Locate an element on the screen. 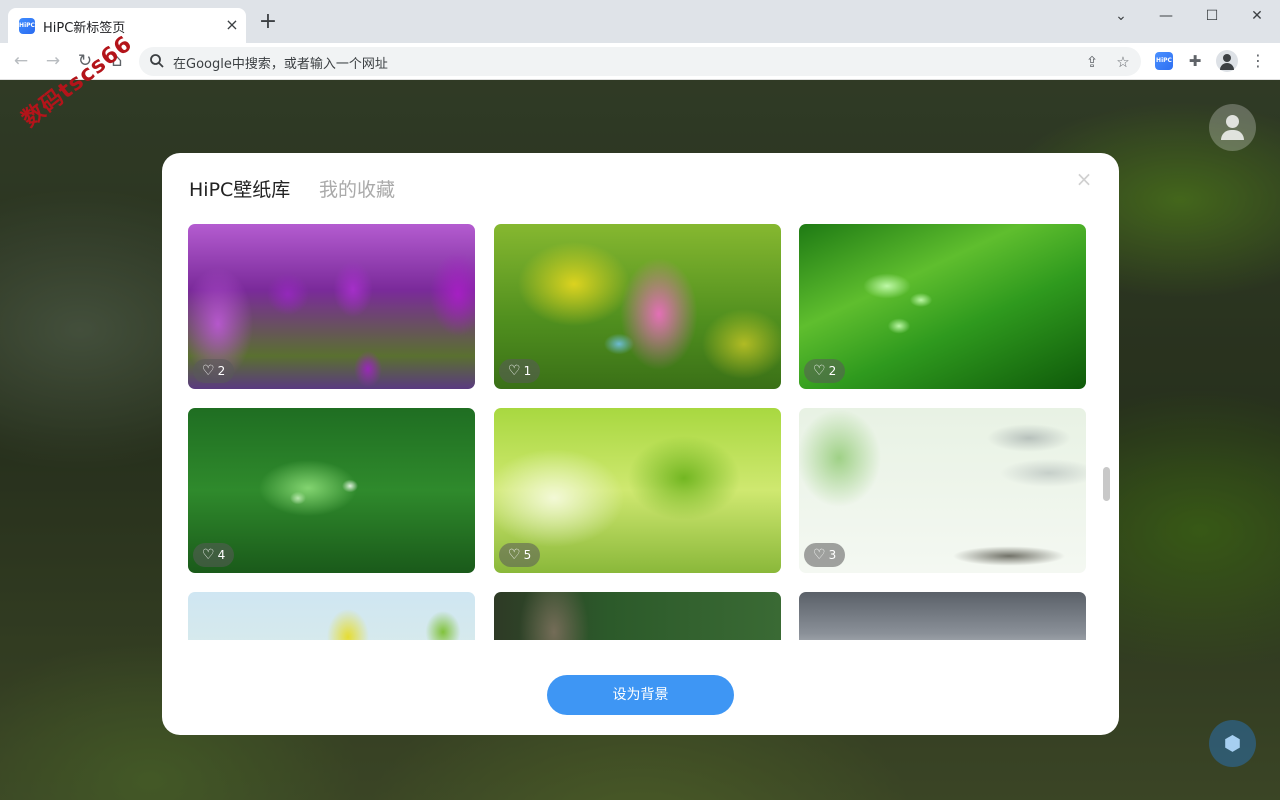 This screenshot has width=1280, height=800. browser-toolbar: ← → ↻ ⌂ 在Google中搜索，或者输入一个网址 ⇪ ☆ HiPC ✚ ⋮ is located at coordinates (640, 61).